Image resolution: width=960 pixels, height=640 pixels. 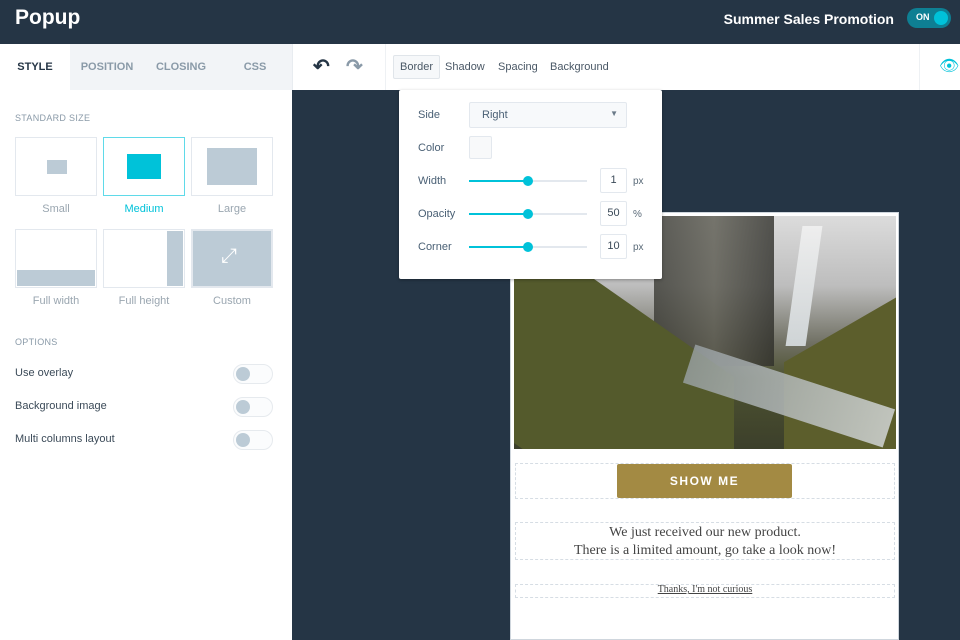 What do you see at coordinates (144, 166) in the screenshot?
I see `size-medium` at bounding box center [144, 166].